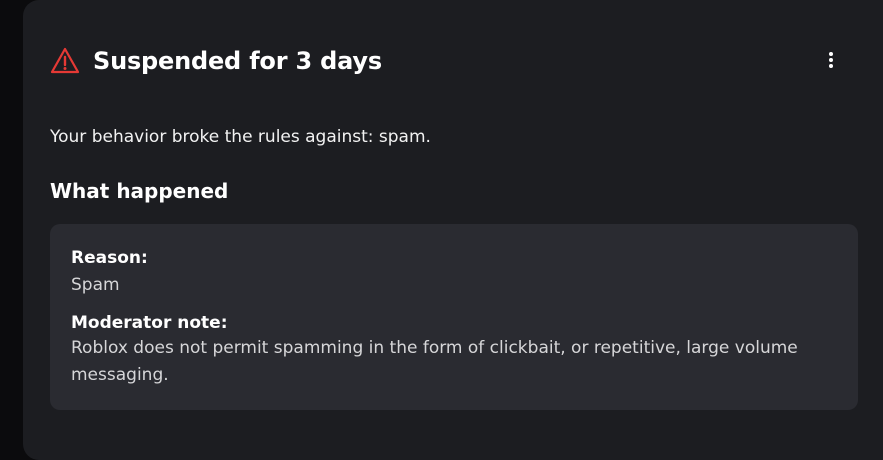 The height and width of the screenshot is (460, 883). Describe the element at coordinates (237, 61) in the screenshot. I see `page-title: Suspended for 3 days` at that location.